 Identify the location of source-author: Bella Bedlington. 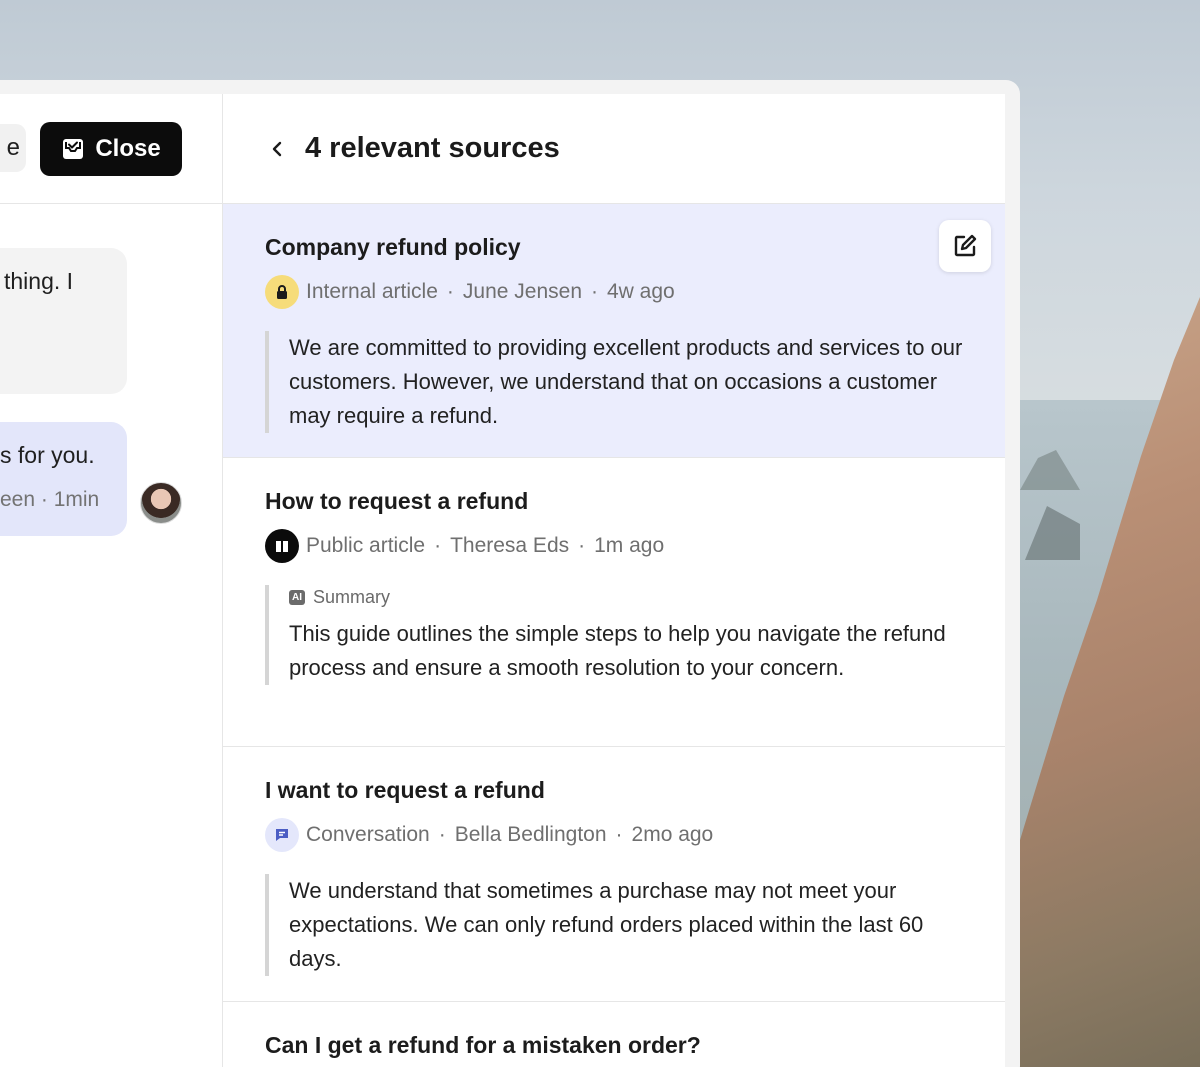
(530, 834).